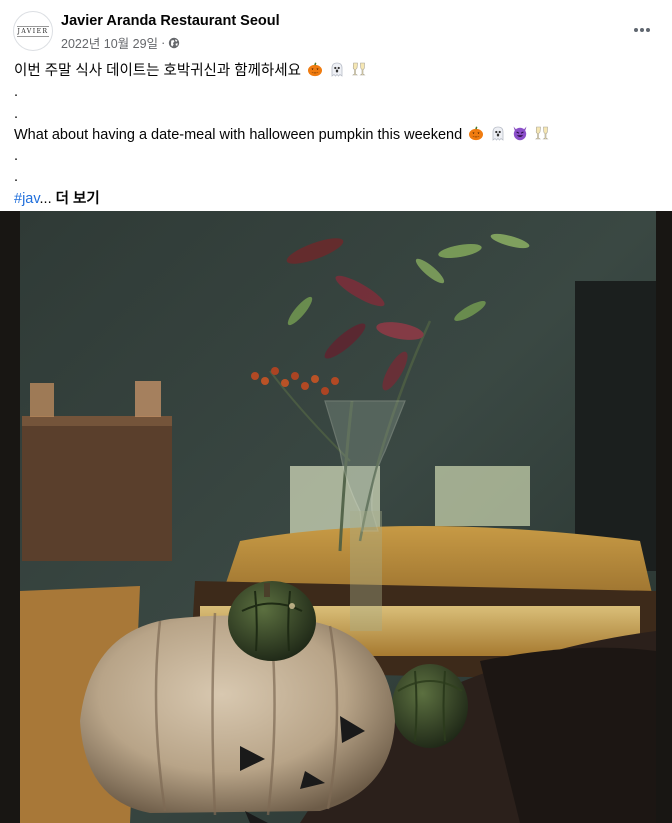  I want to click on globe-icon, so click(174, 43).